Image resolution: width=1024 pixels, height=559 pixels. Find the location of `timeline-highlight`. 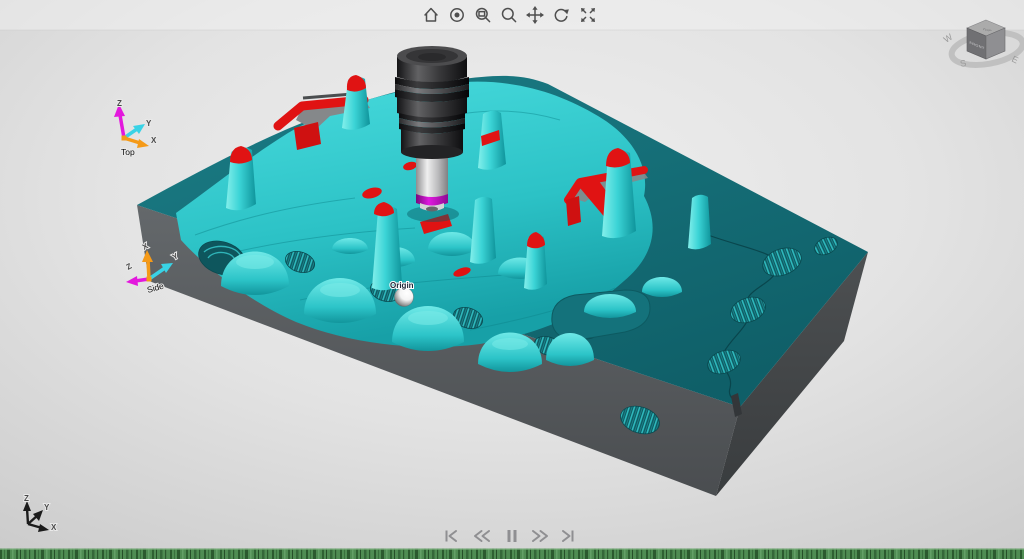

timeline-highlight is located at coordinates (512, 549).